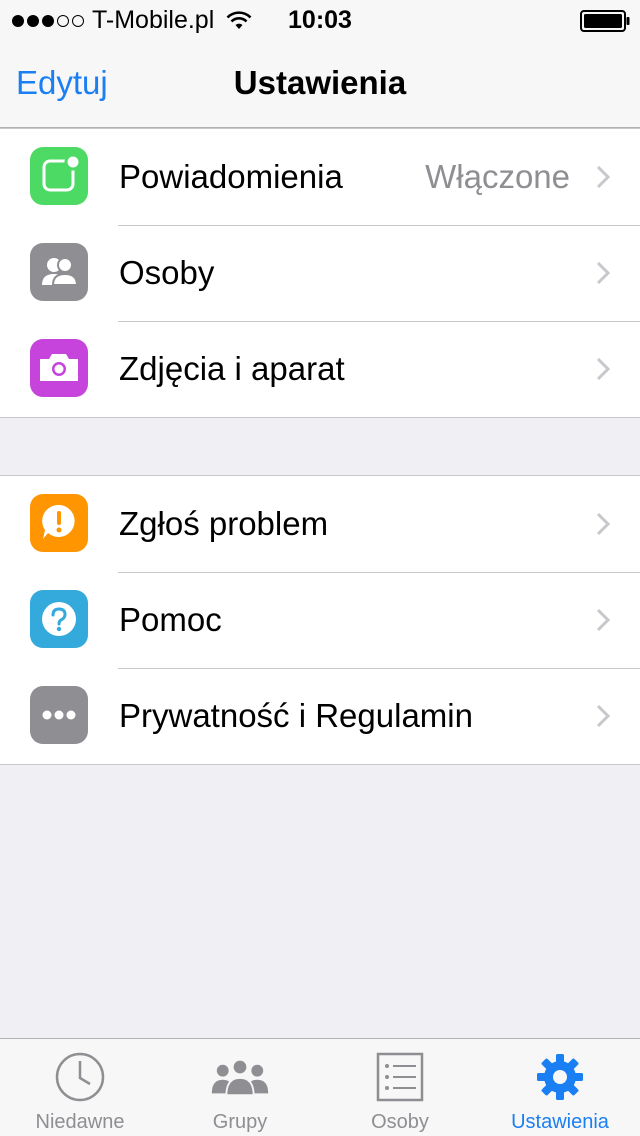 The width and height of the screenshot is (640, 1136). I want to click on settings-row-notifications: Powiadomienia Włączone, so click(320, 177).